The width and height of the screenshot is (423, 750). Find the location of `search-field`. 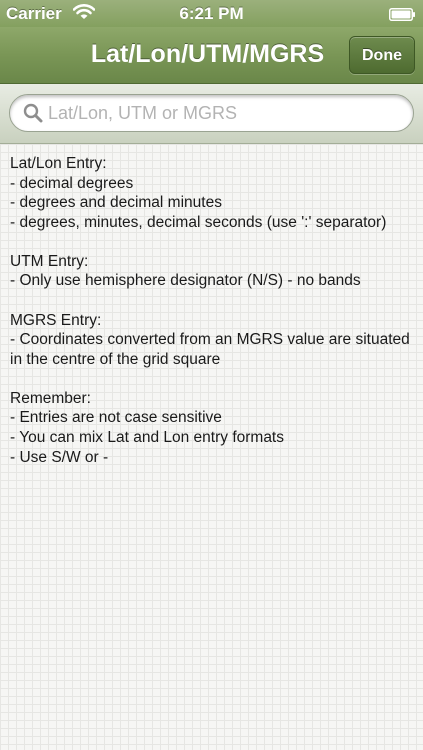

search-field is located at coordinates (211, 113).